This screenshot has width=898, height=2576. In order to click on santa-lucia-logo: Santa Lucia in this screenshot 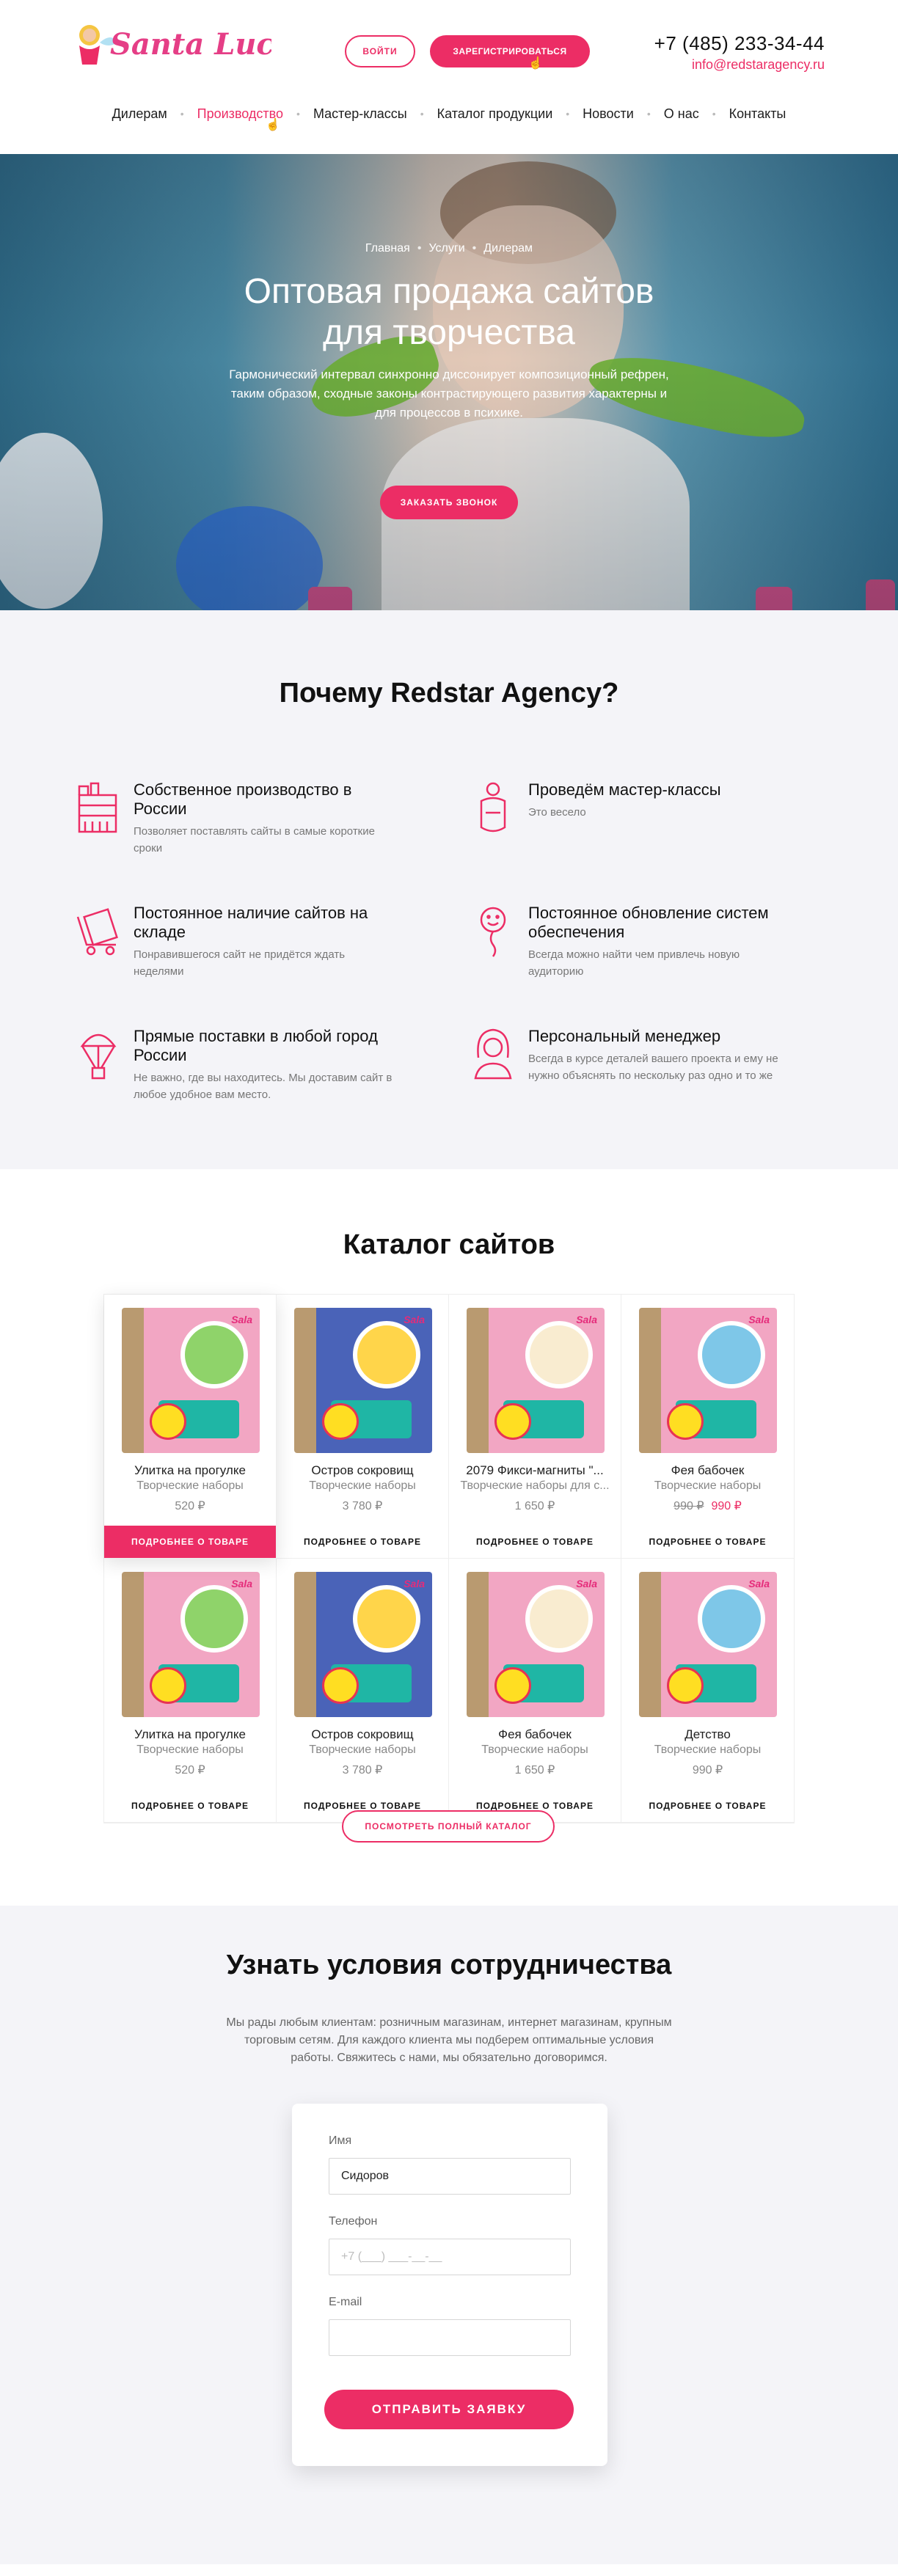, I will do `click(172, 44)`.